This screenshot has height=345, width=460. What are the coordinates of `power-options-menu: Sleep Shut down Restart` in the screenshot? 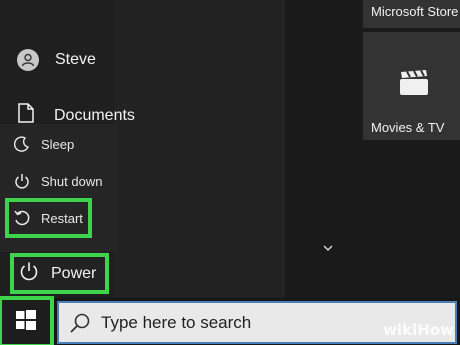 It's located at (59, 188).